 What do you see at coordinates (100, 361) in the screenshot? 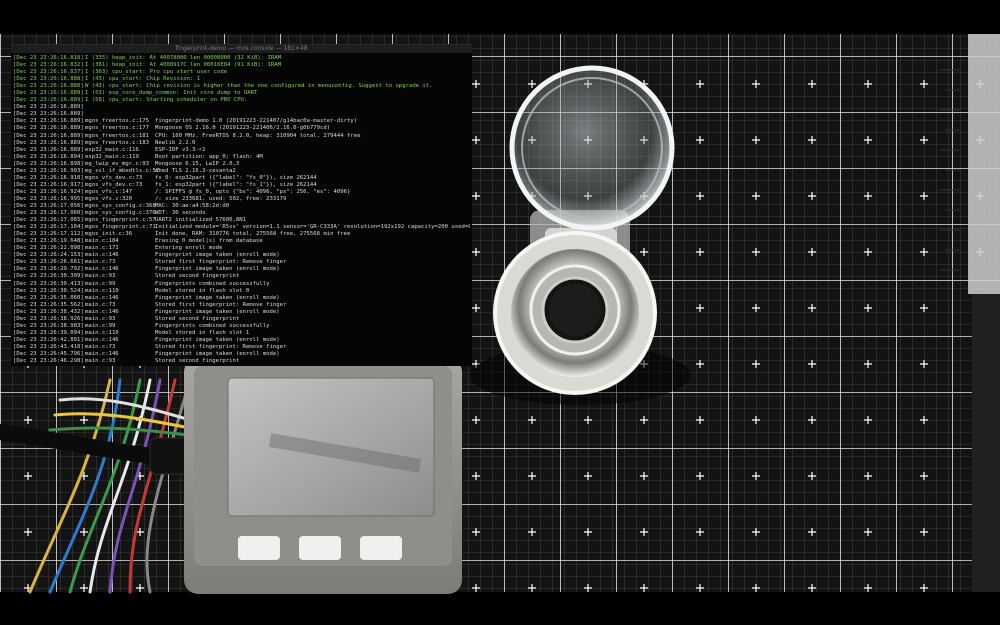
I see `log-source: main.c:93` at bounding box center [100, 361].